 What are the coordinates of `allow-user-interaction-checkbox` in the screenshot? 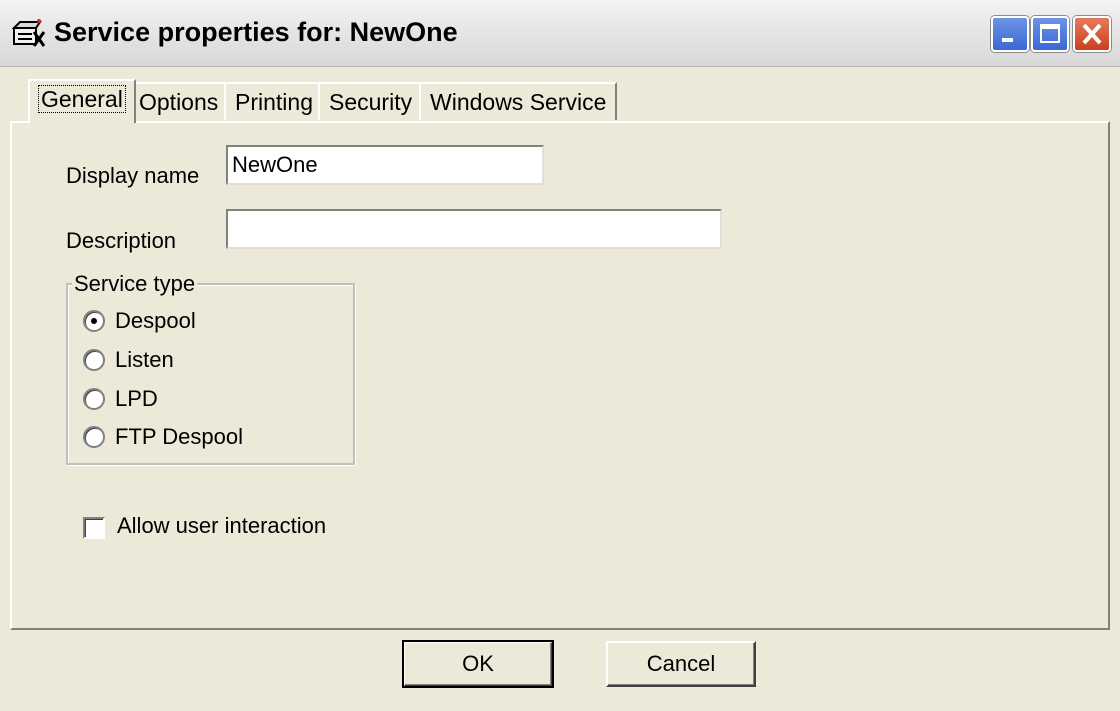 It's located at (94, 528).